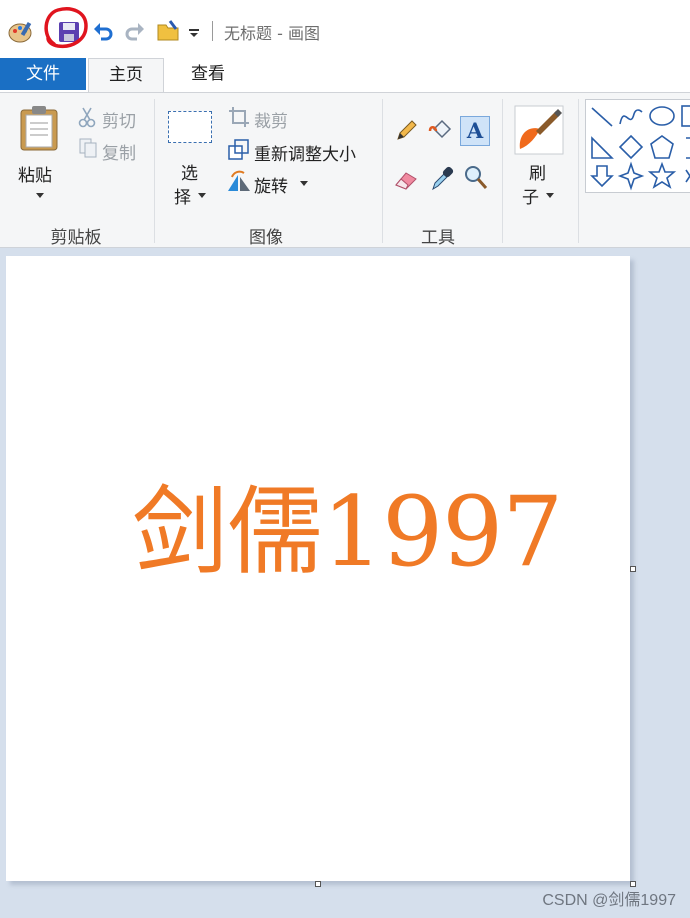 The image size is (690, 918). Describe the element at coordinates (271, 184) in the screenshot. I see `rotate-button: 旋转` at that location.